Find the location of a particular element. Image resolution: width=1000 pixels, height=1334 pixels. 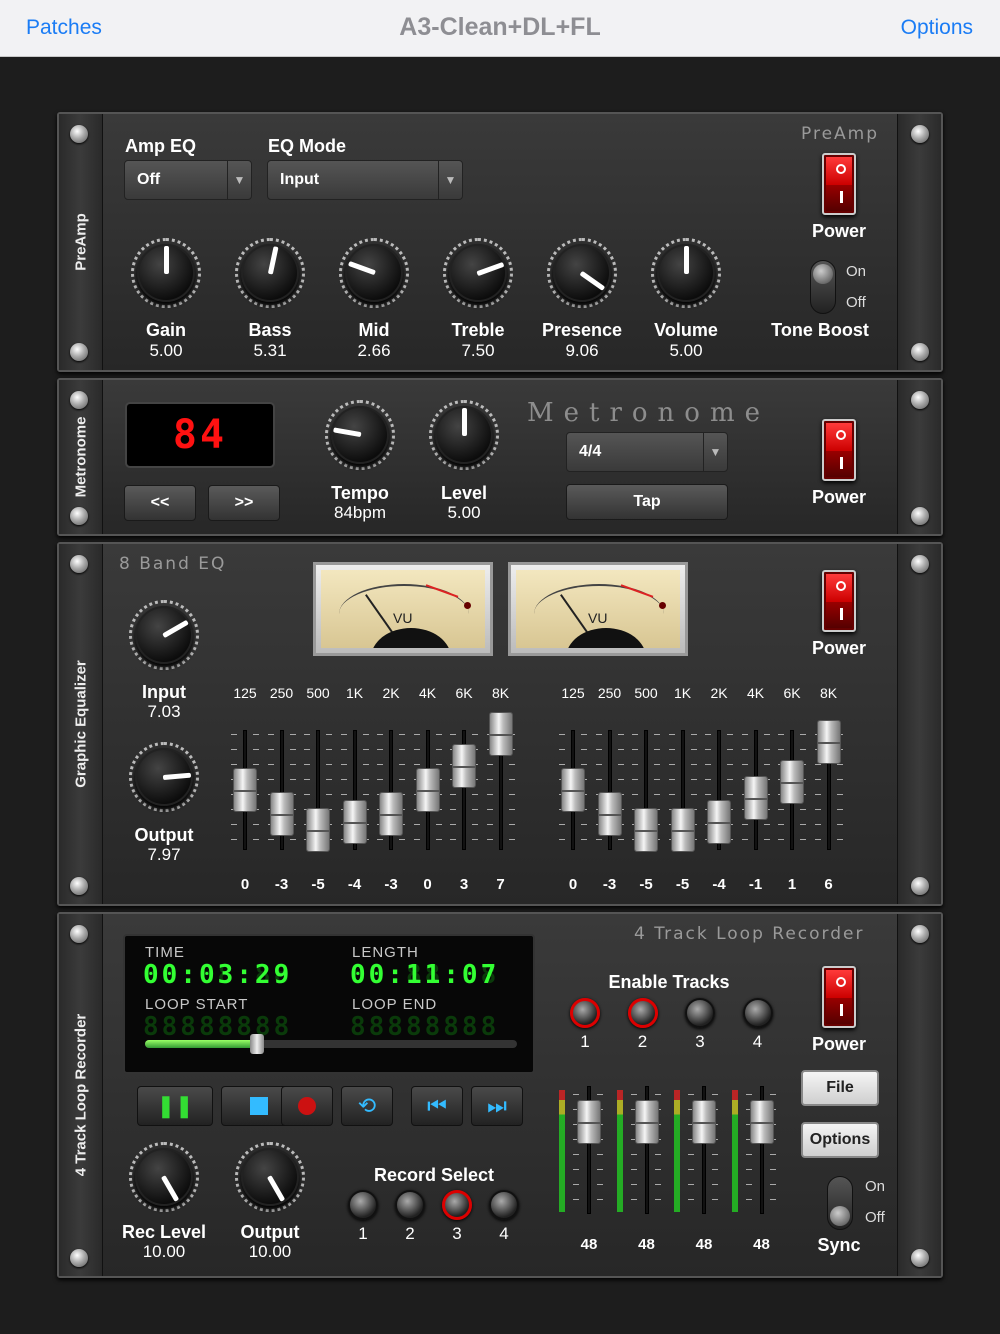

gain-knob is located at coordinates (166, 273).